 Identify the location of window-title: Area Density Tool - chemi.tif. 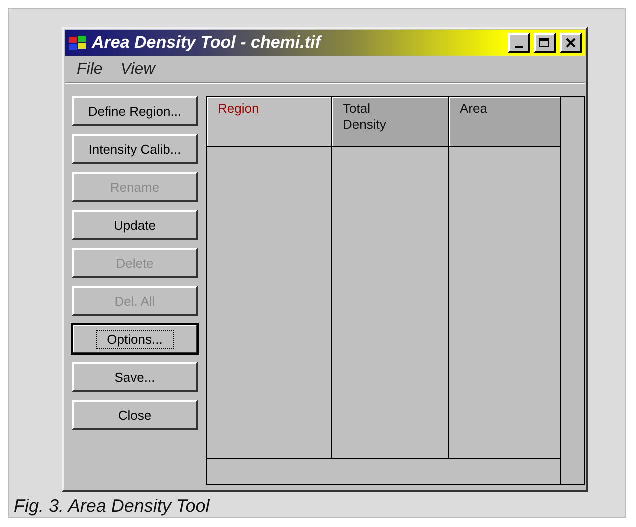
(208, 43).